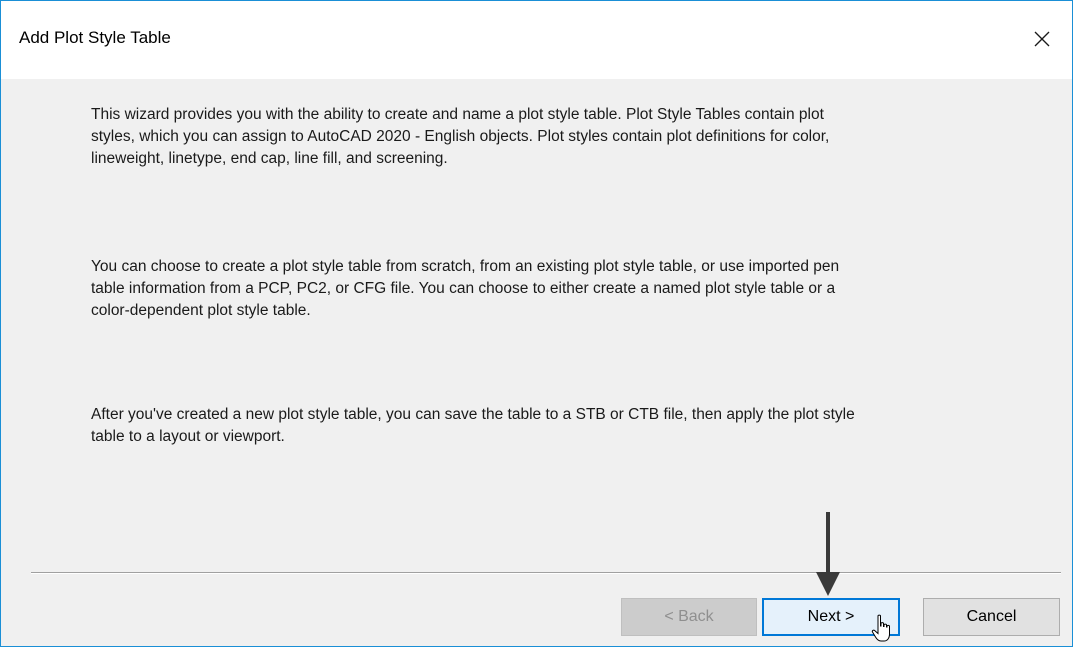 Image resolution: width=1073 pixels, height=647 pixels. I want to click on hand-cursor-icon, so click(880, 628).